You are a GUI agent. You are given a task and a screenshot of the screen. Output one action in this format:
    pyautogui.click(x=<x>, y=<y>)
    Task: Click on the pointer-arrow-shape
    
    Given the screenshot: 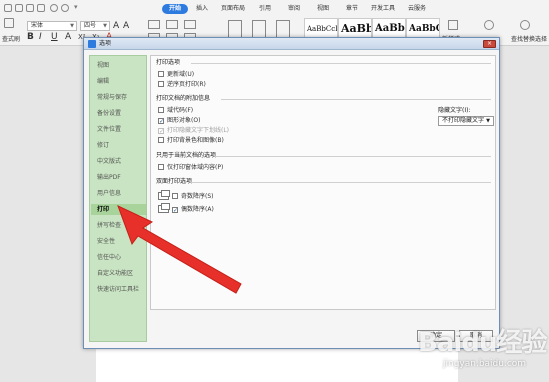 What is the action you would take?
    pyautogui.click(x=179, y=249)
    